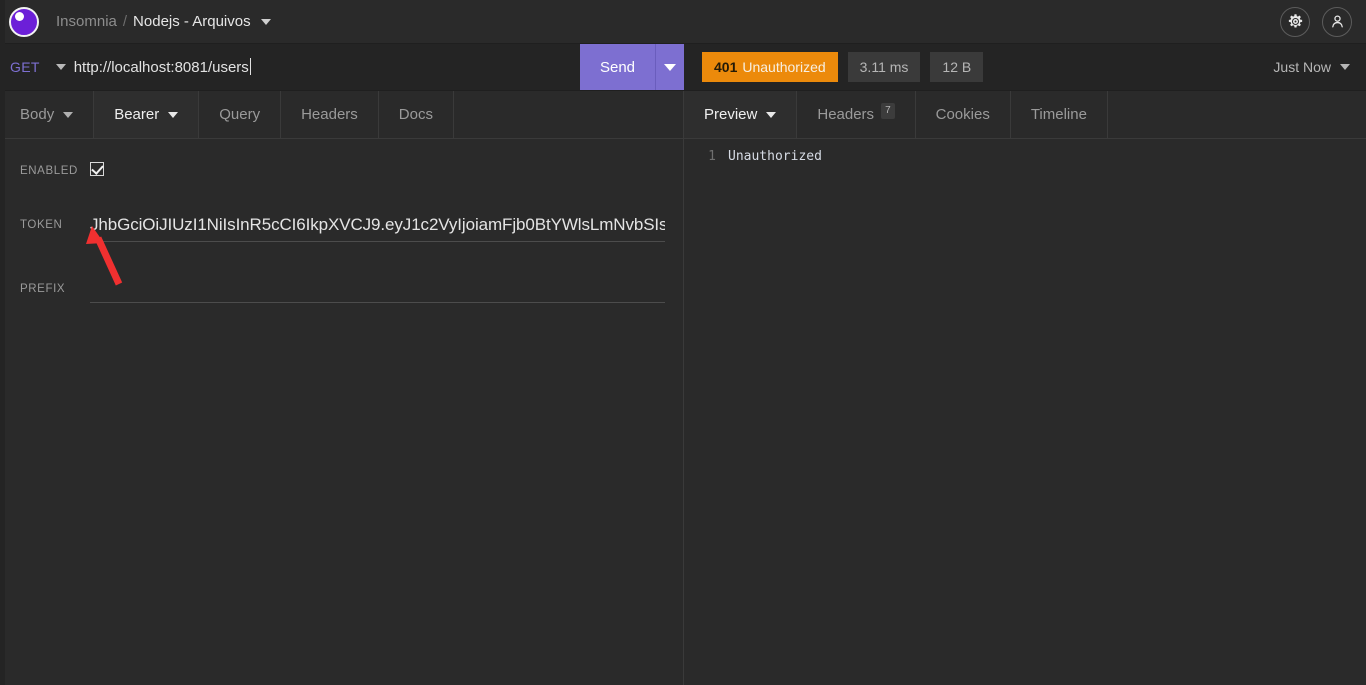 The width and height of the screenshot is (1366, 685). Describe the element at coordinates (846, 114) in the screenshot. I see `tab-response-headers-label: Headers` at that location.